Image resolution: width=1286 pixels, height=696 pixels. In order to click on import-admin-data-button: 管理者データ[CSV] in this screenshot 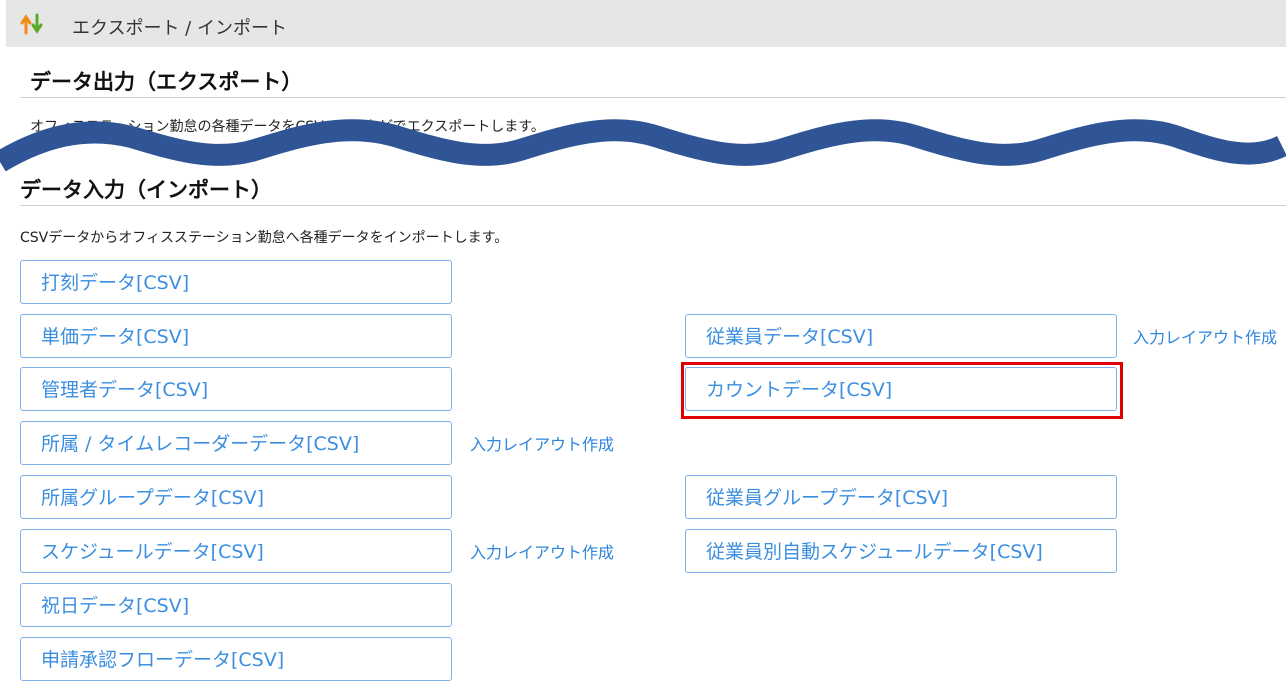, I will do `click(236, 389)`.